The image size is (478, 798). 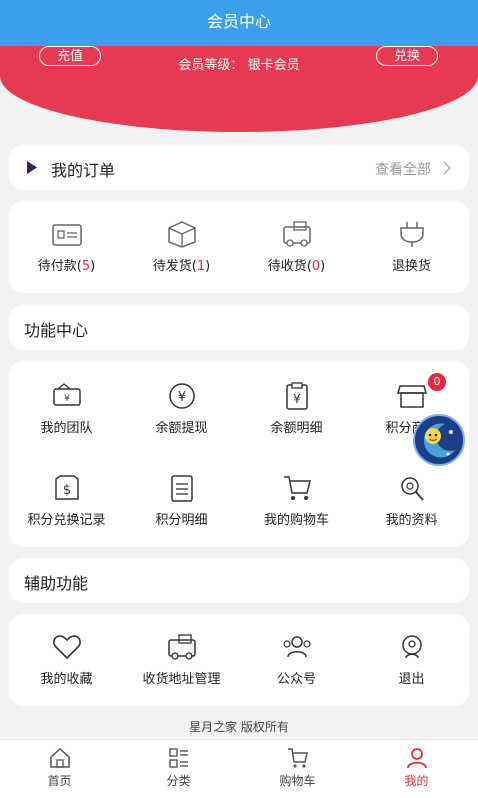 What do you see at coordinates (66, 408) in the screenshot?
I see `my-team-item: ¥ 我的团队` at bounding box center [66, 408].